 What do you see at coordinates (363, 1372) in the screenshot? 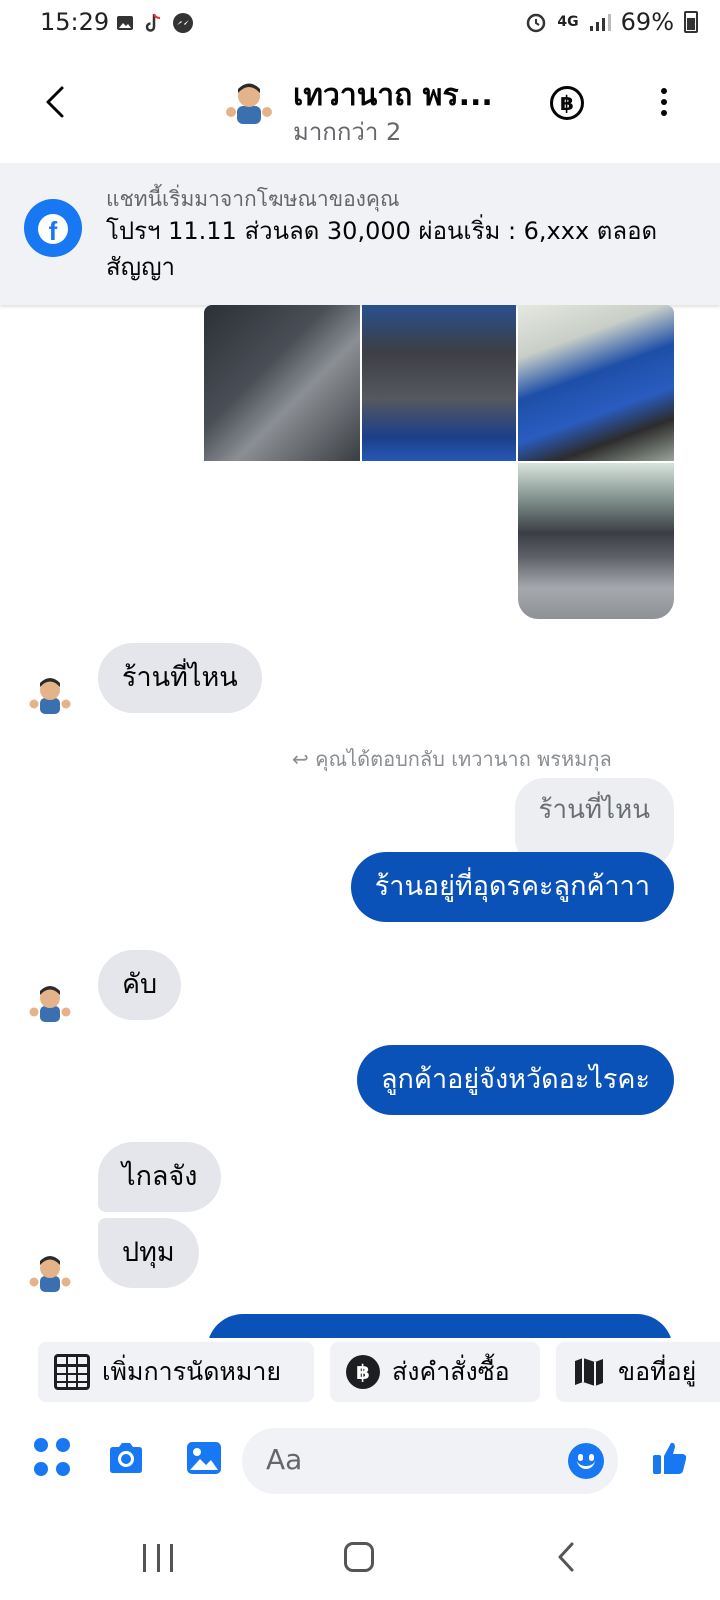
I see `baht-icon: ฿` at bounding box center [363, 1372].